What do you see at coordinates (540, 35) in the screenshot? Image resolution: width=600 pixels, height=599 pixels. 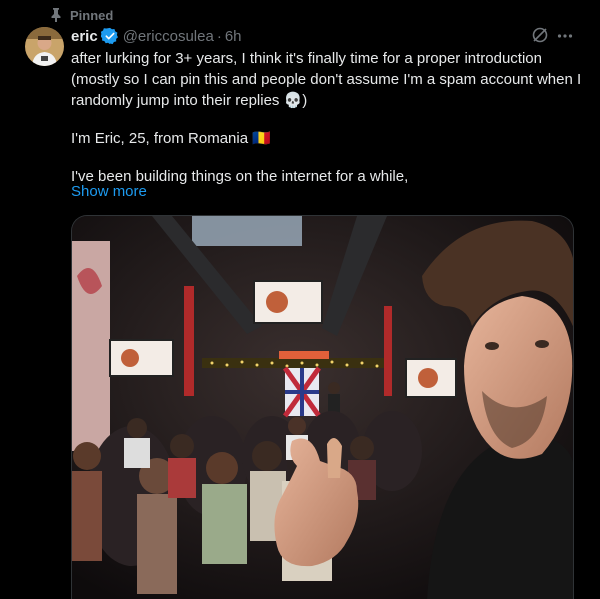 I see `grok-icon` at bounding box center [540, 35].